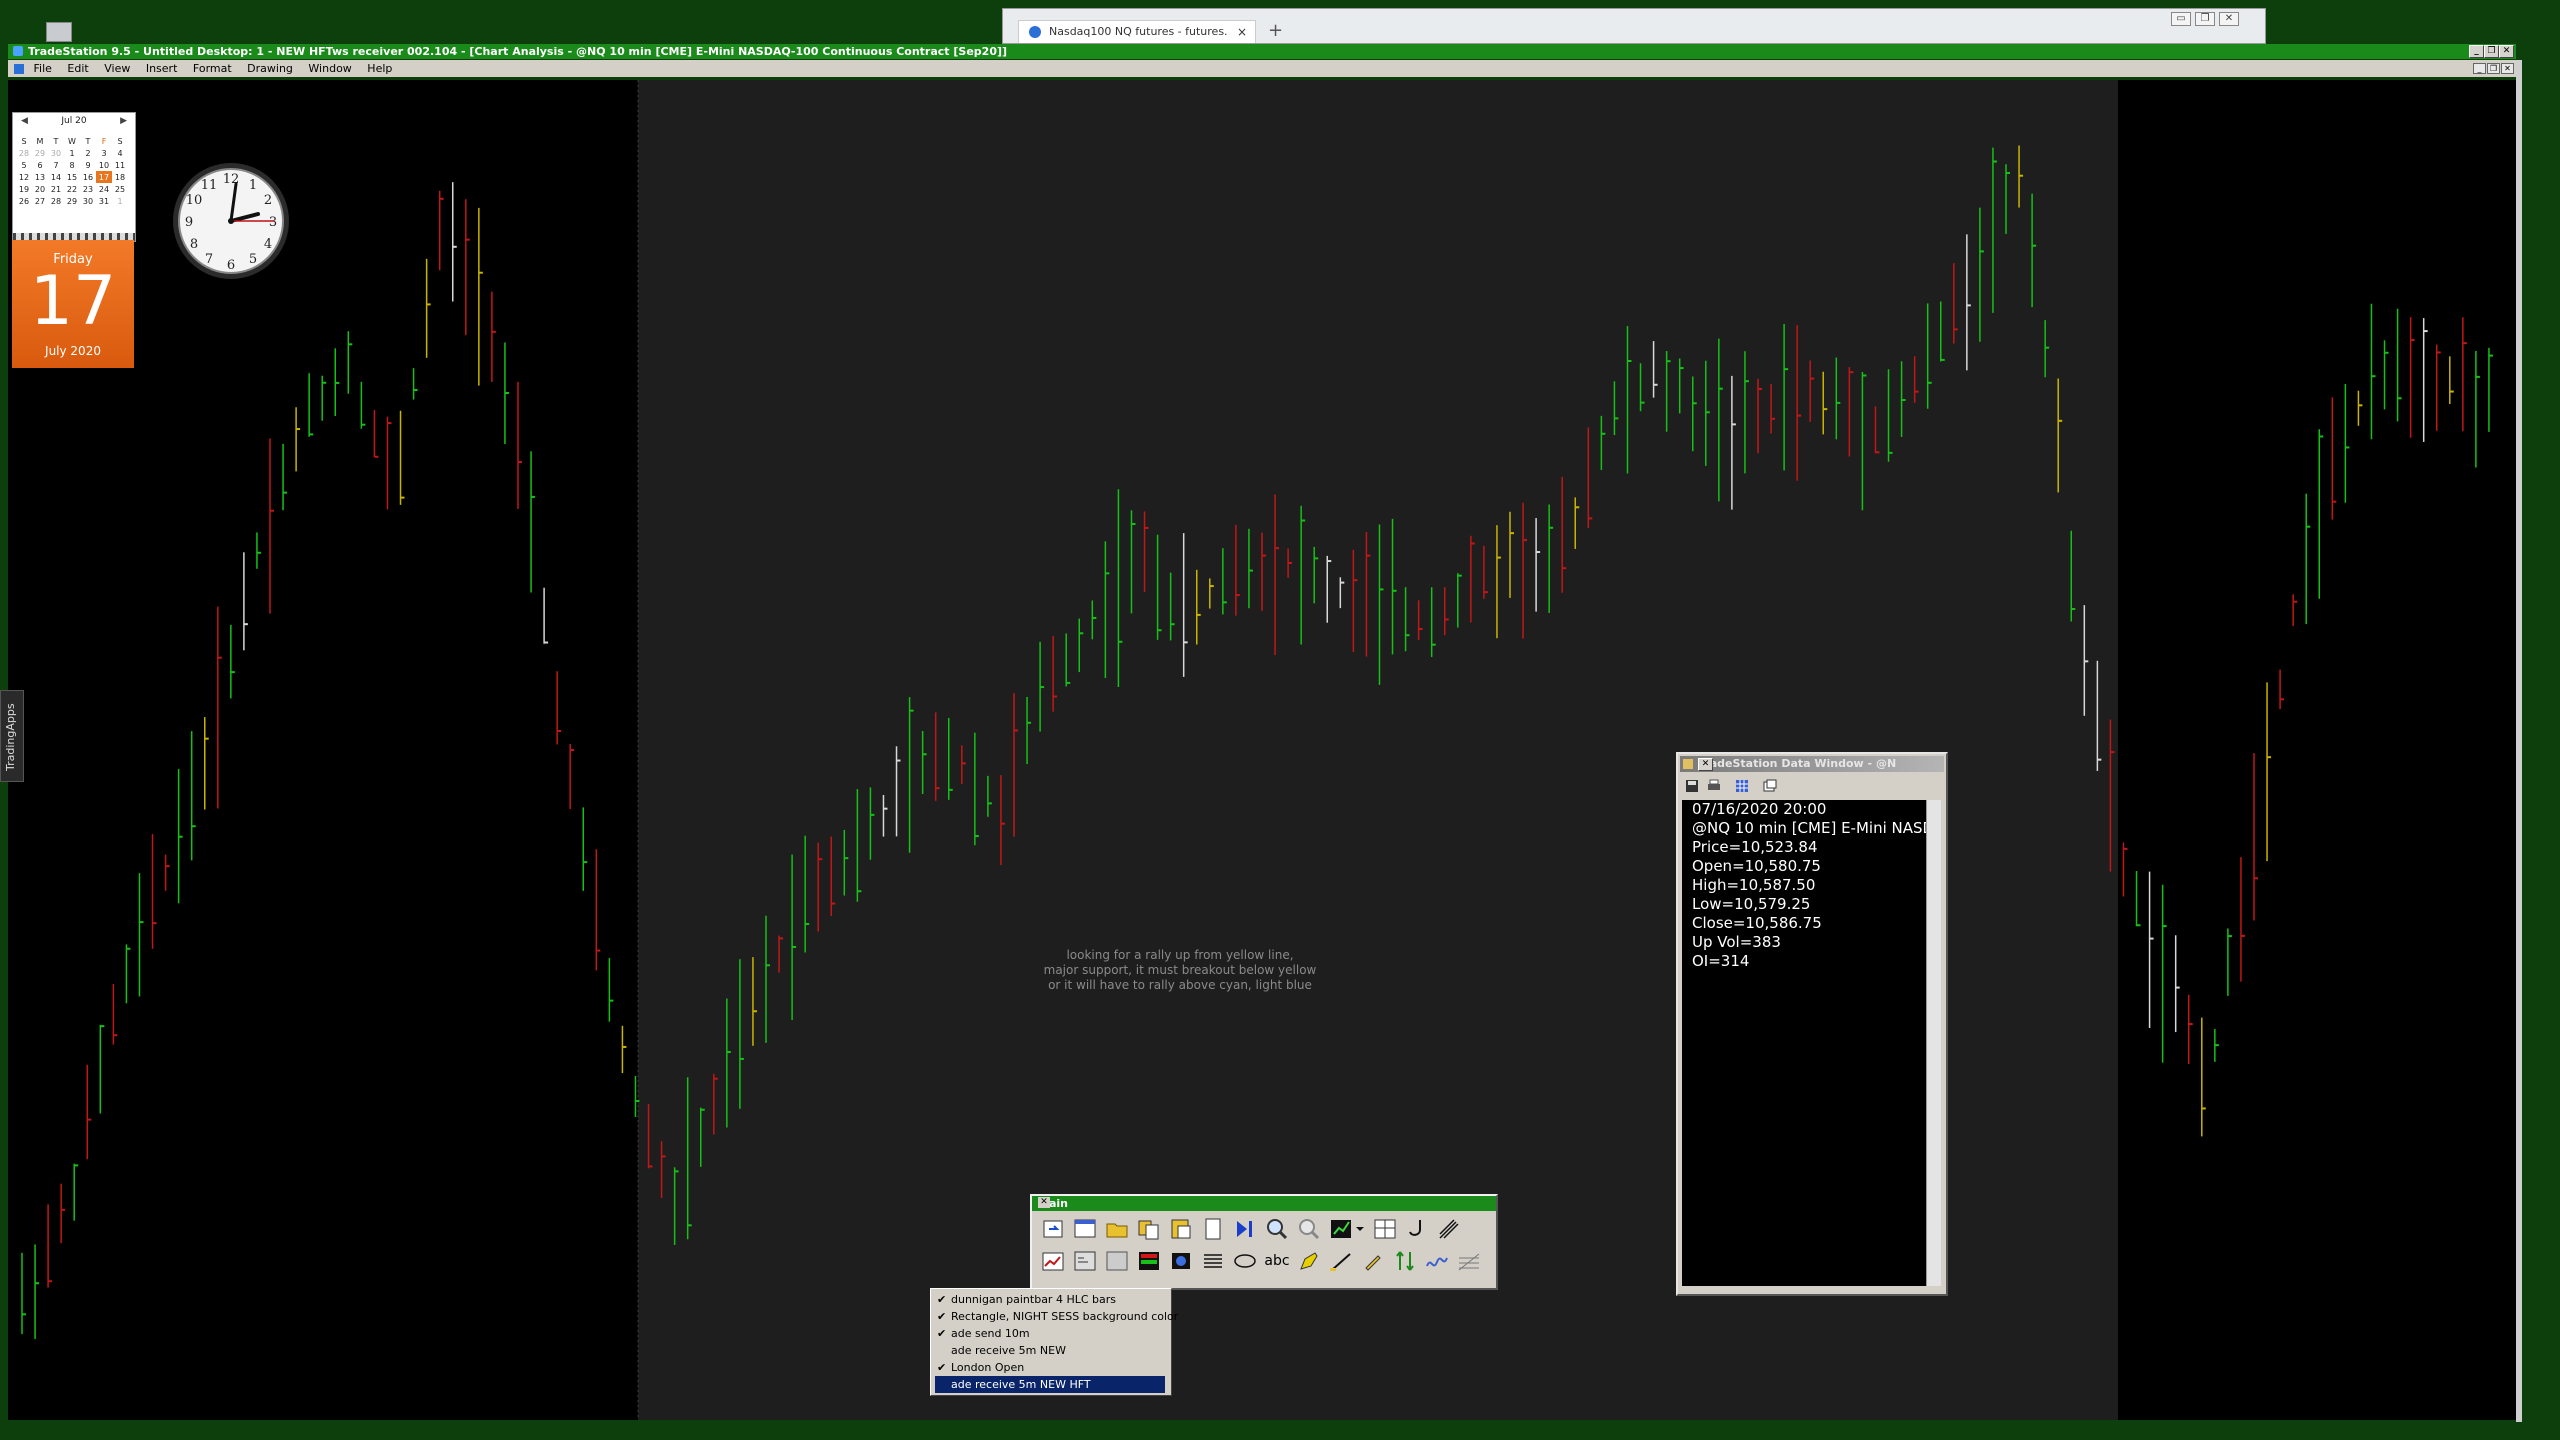 The width and height of the screenshot is (2560, 1440). What do you see at coordinates (1053, 1261) in the screenshot?
I see `indicator-icon` at bounding box center [1053, 1261].